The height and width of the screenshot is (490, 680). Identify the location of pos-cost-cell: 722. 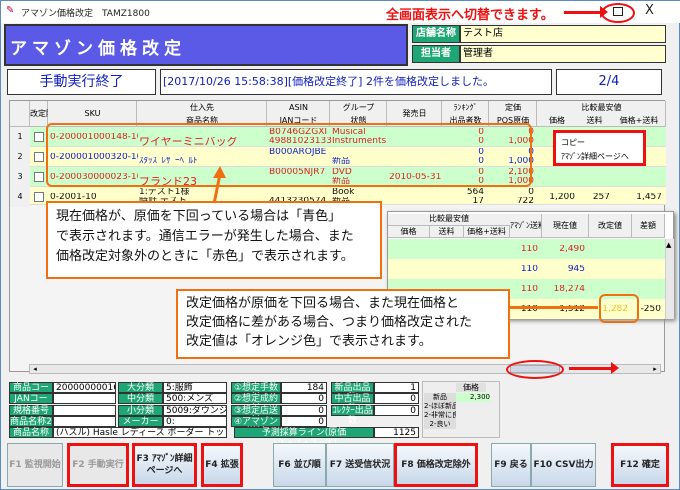
(525, 201).